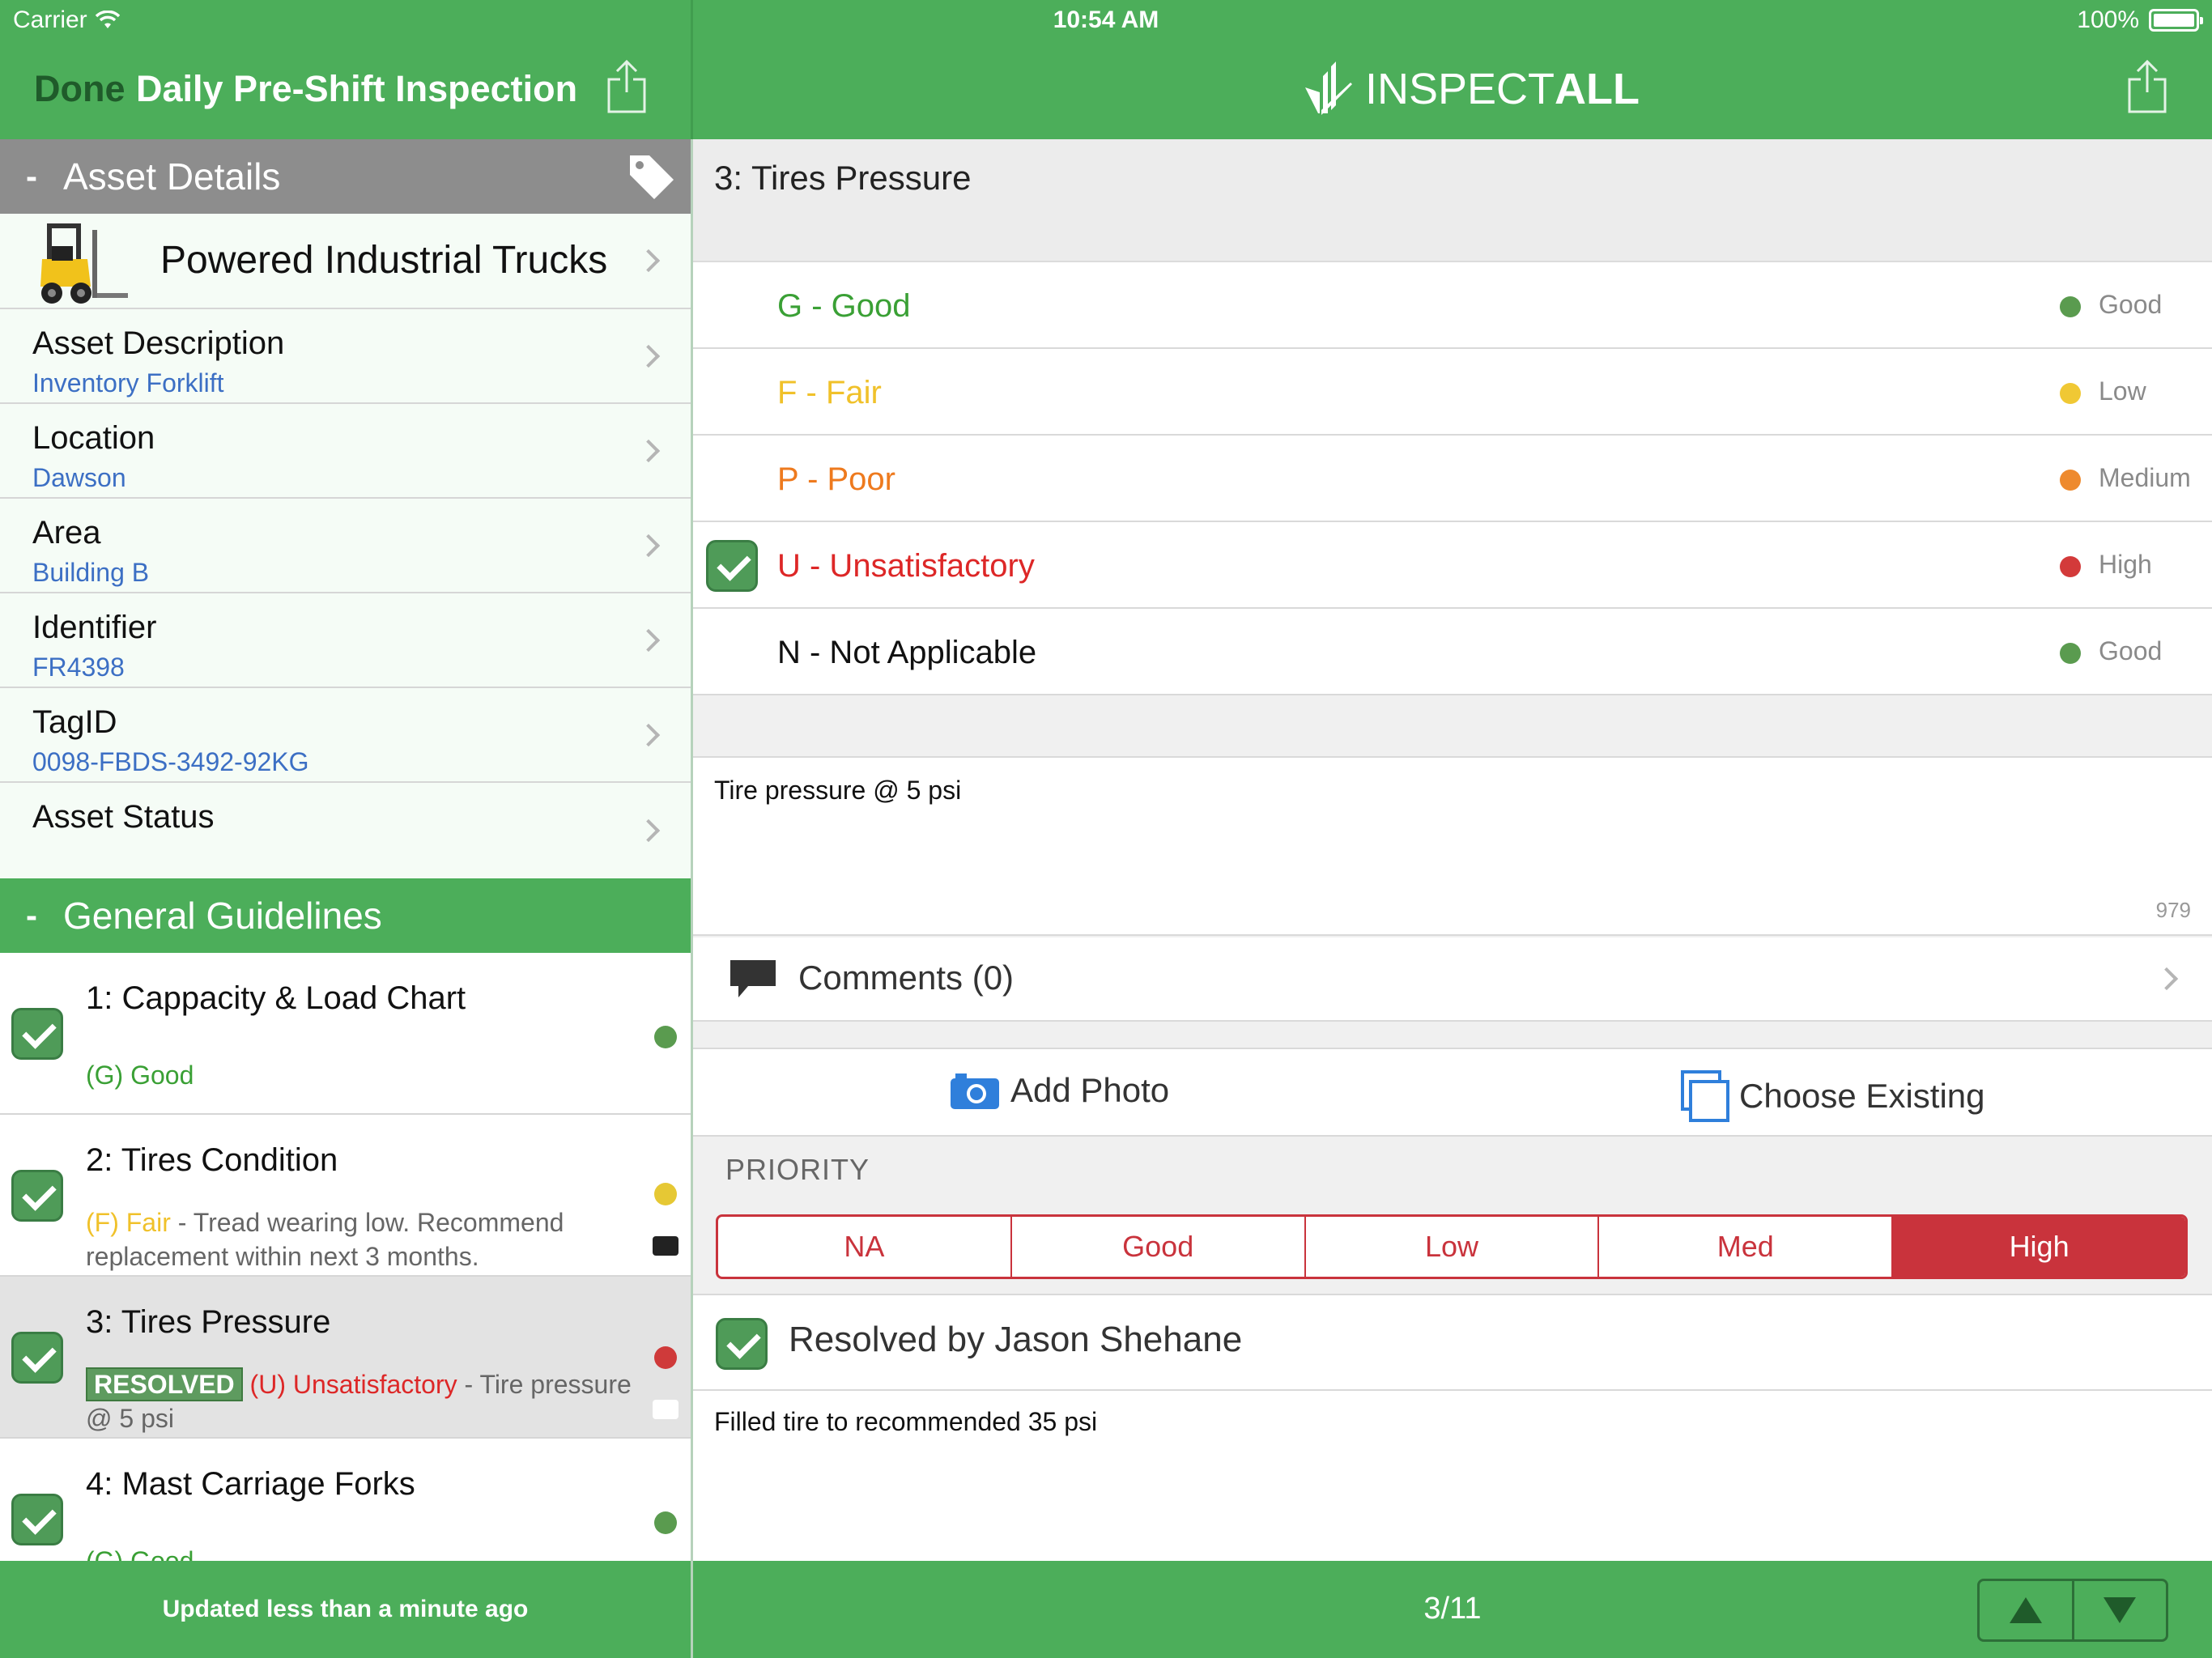 The width and height of the screenshot is (2212, 1658). What do you see at coordinates (345, 261) in the screenshot?
I see `asset-type-row: Powered Industrial Trucks` at bounding box center [345, 261].